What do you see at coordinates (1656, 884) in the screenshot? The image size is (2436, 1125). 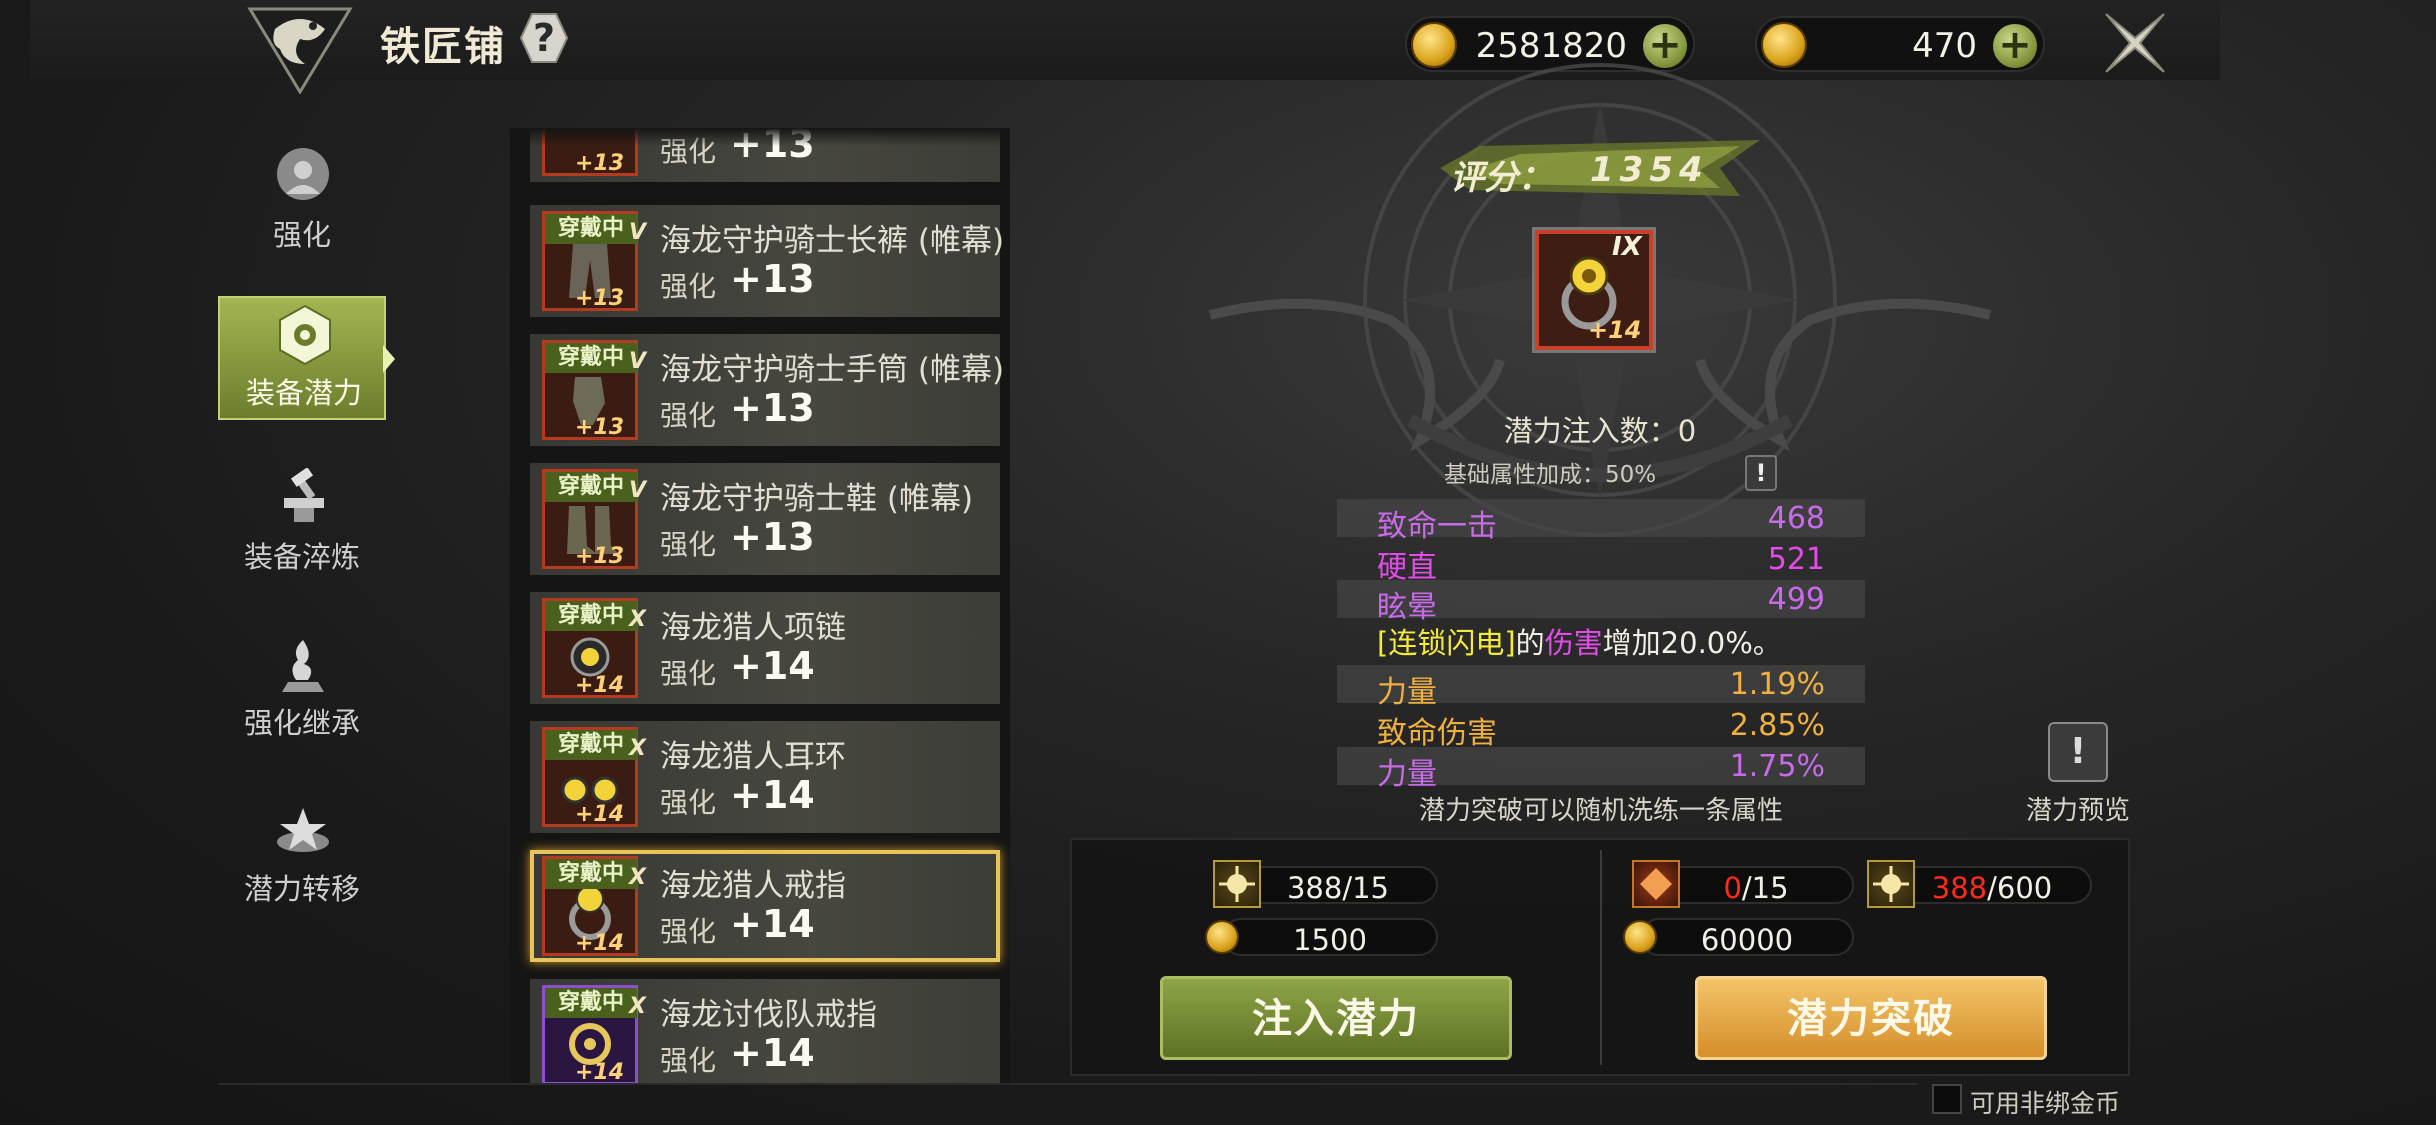 I see `breakthrough-stone-icon` at bounding box center [1656, 884].